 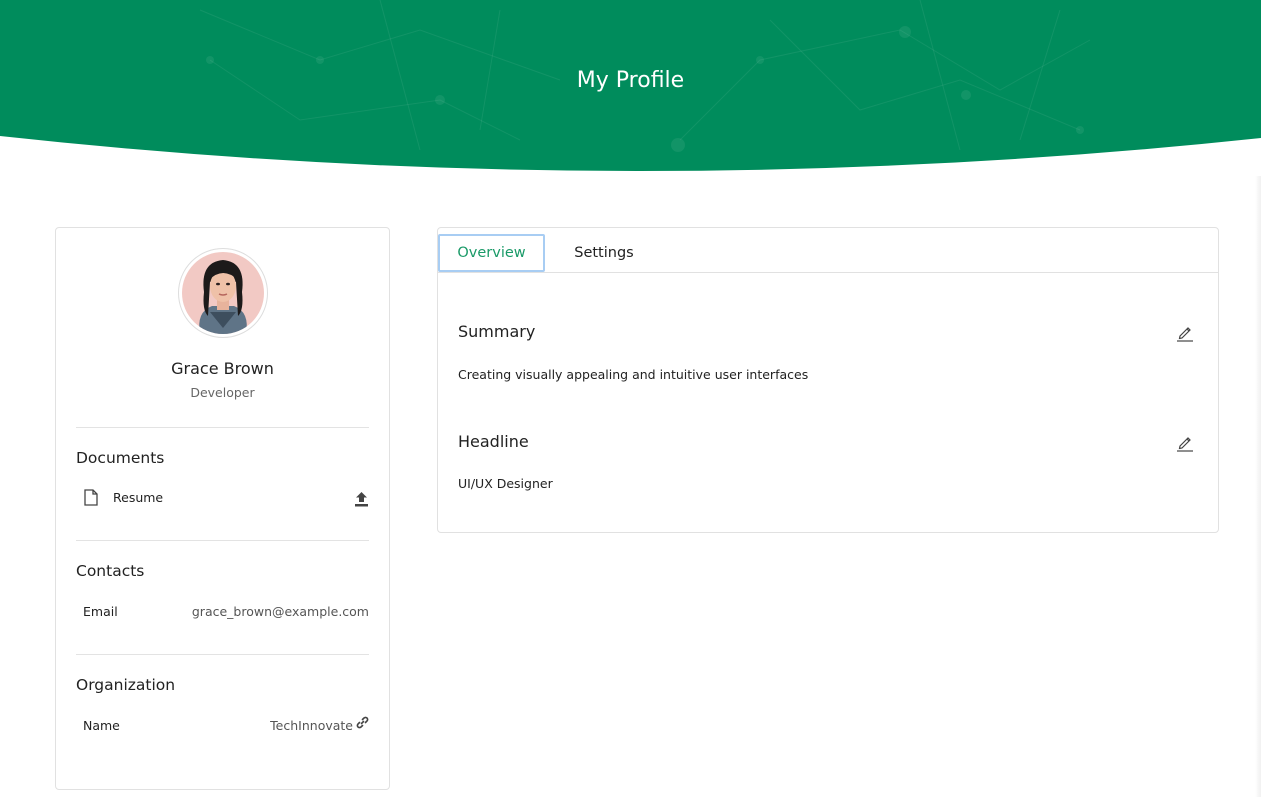 What do you see at coordinates (120, 458) in the screenshot?
I see `documents-title: Documents` at bounding box center [120, 458].